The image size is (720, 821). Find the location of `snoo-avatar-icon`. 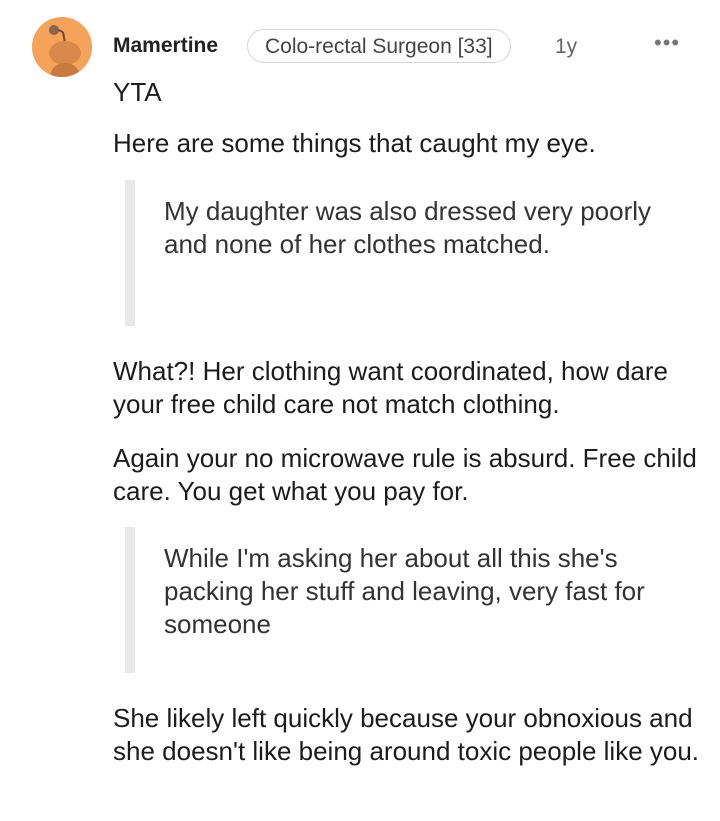

snoo-avatar-icon is located at coordinates (62, 47).